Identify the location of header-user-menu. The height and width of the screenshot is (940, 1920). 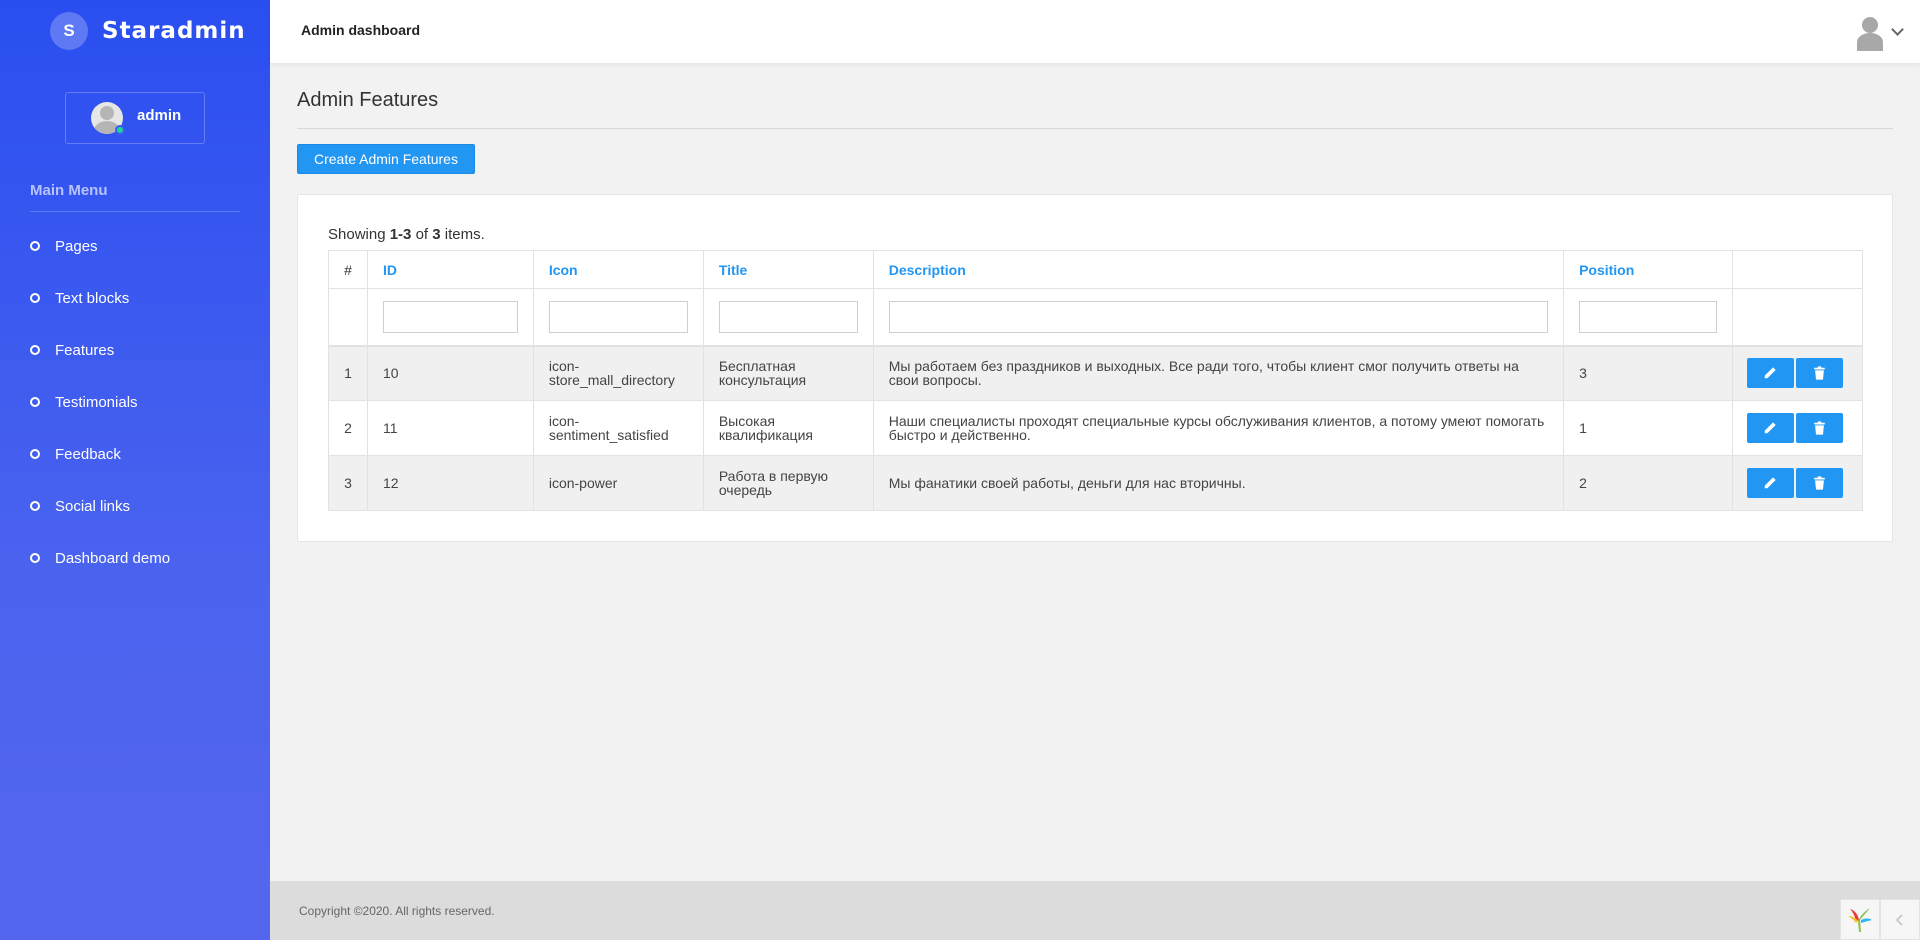
(1879, 33).